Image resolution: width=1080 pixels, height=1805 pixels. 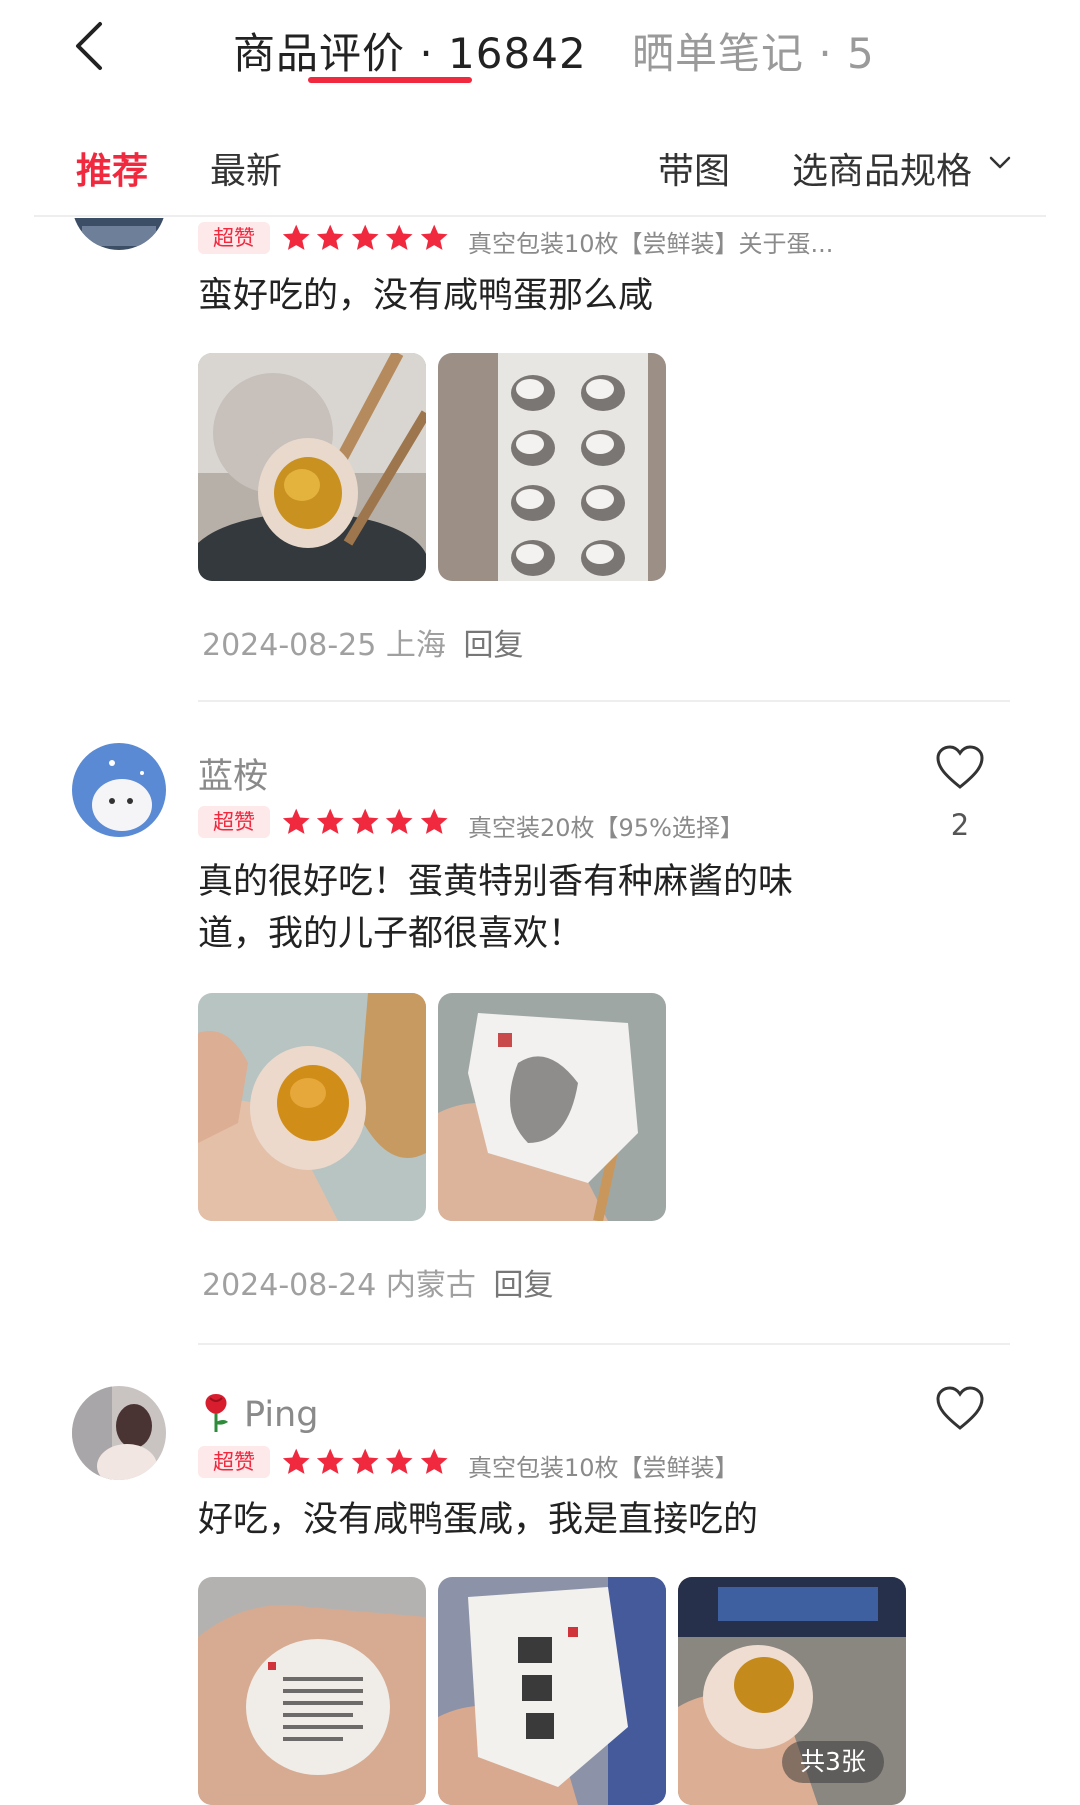 I want to click on review-location: 上海, so click(x=415, y=645).